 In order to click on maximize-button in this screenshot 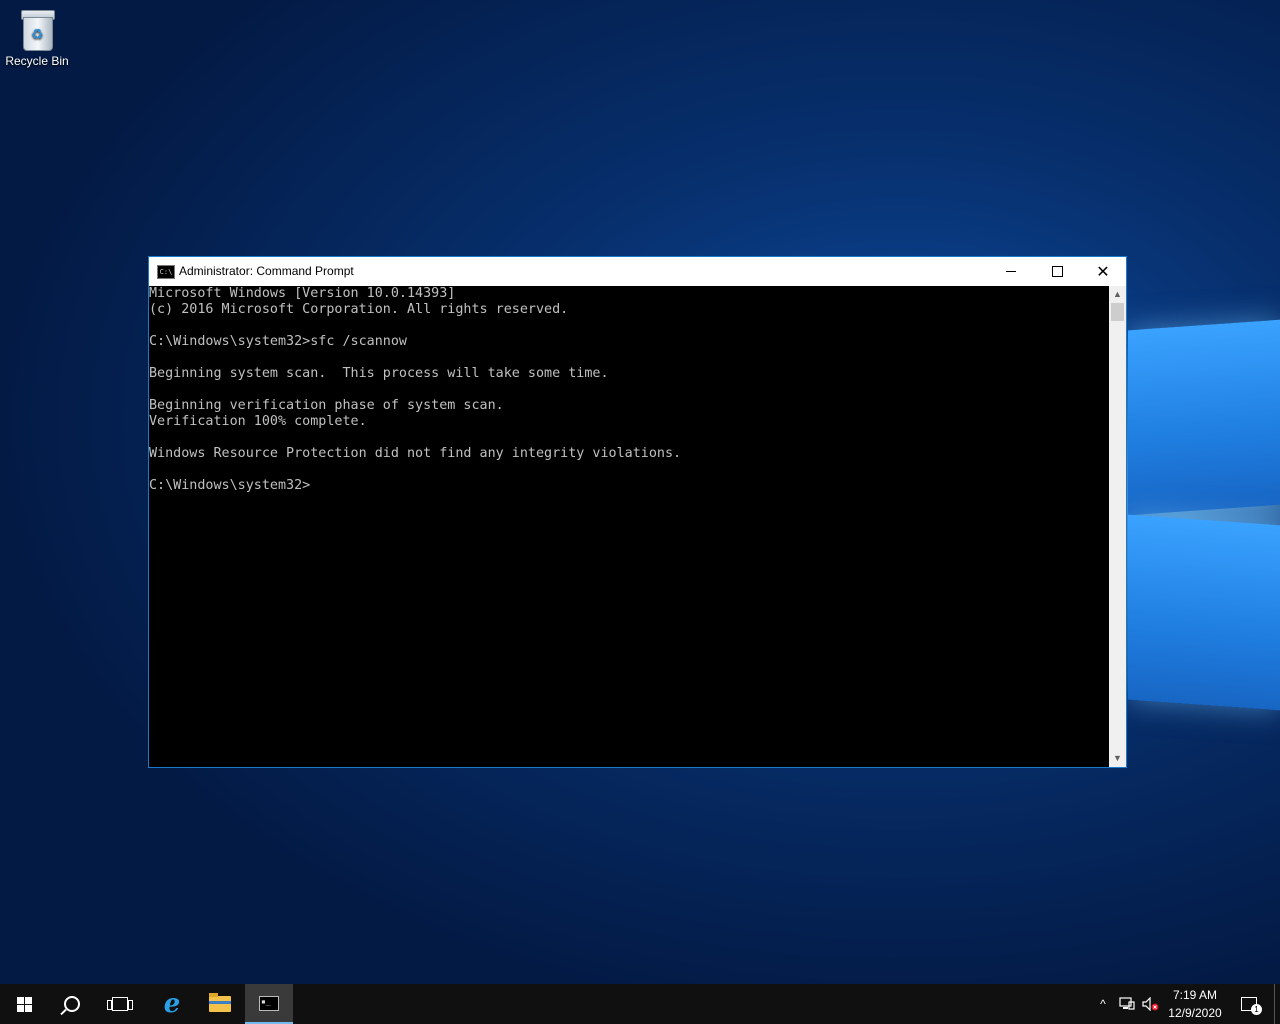, I will do `click(1057, 271)`.